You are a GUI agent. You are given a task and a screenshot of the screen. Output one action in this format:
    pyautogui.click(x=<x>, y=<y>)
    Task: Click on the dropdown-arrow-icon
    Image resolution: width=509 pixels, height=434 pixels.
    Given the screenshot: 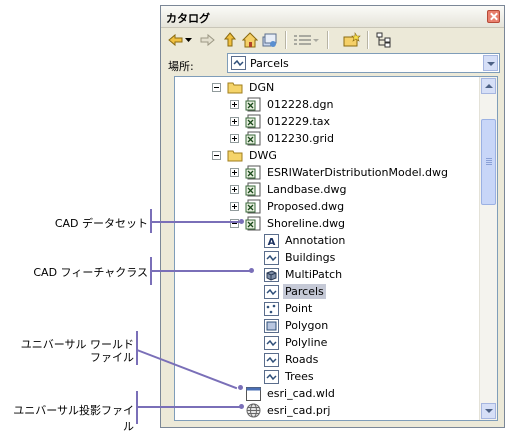 What is the action you would take?
    pyautogui.click(x=188, y=40)
    